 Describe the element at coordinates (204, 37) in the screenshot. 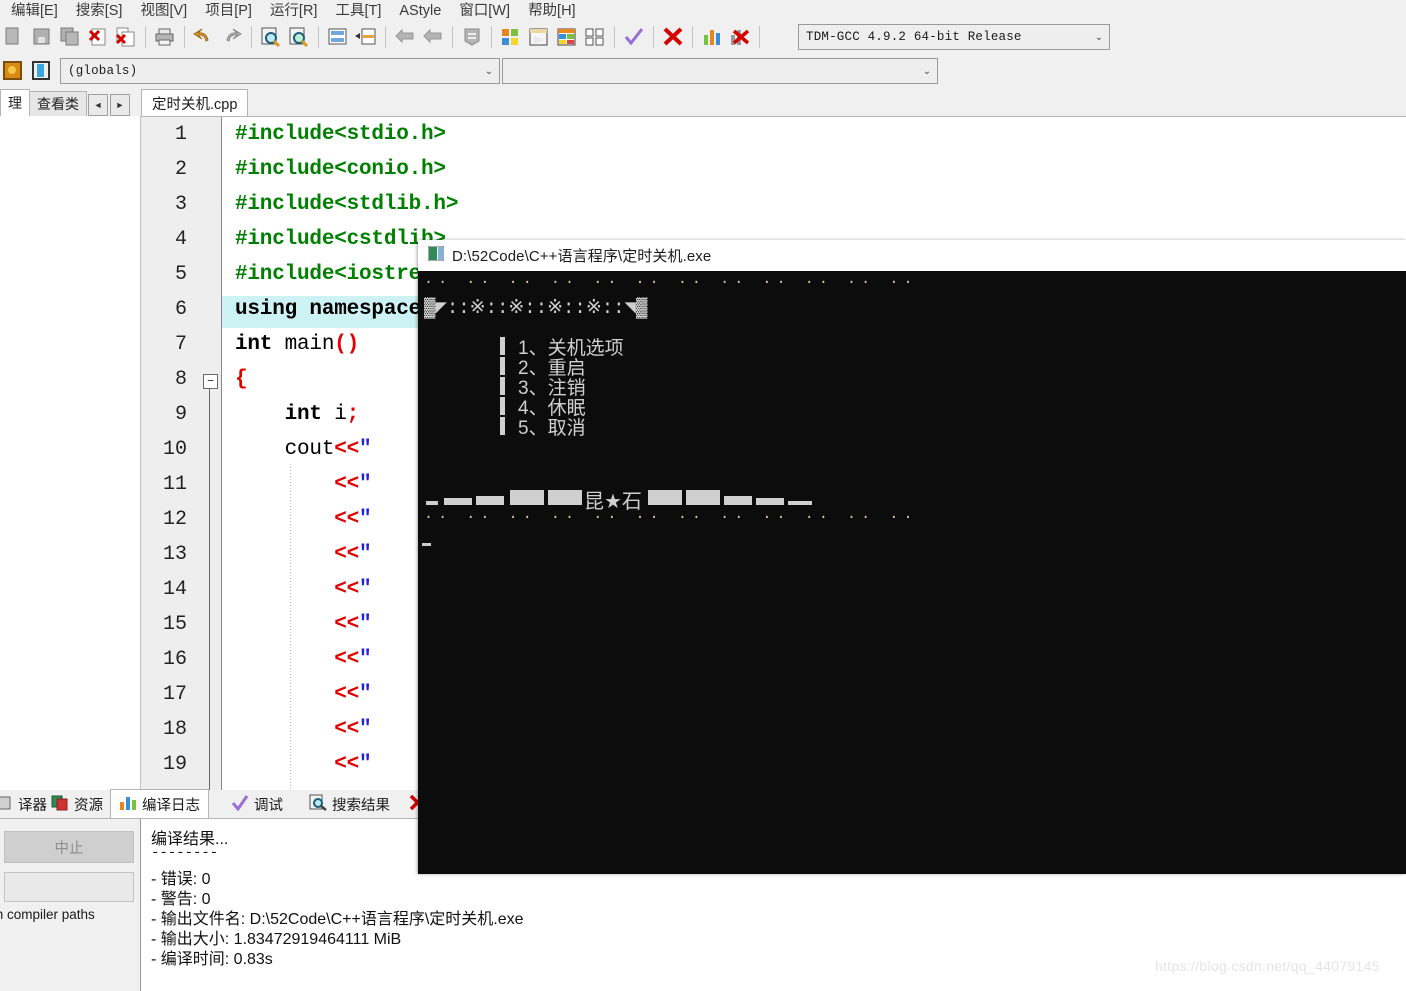

I see `undo-icon` at that location.